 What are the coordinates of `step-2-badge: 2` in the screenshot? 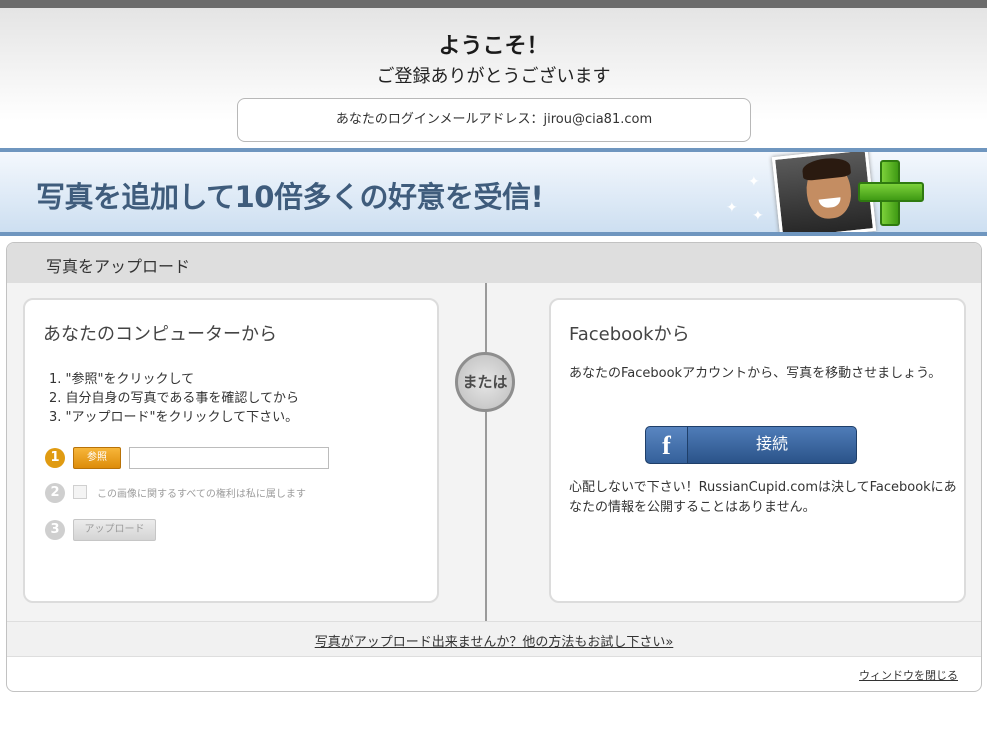 It's located at (55, 493).